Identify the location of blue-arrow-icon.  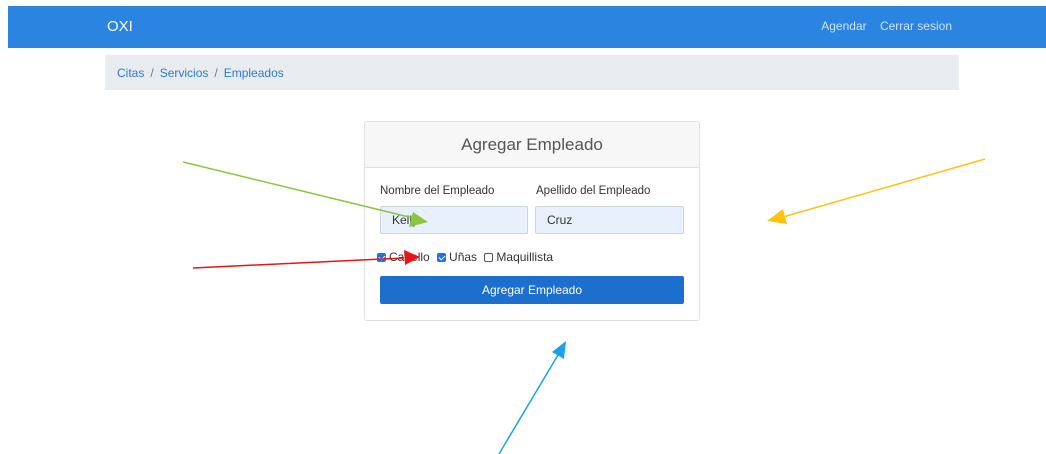
(532, 397).